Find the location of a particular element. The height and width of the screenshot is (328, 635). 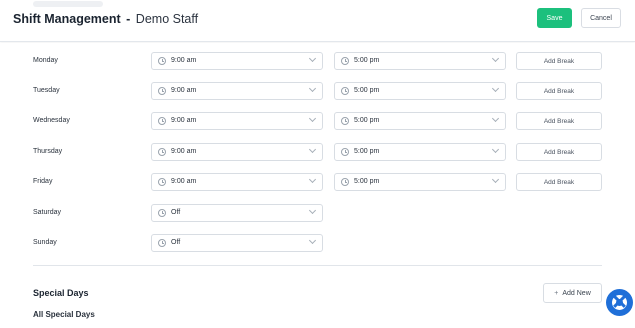

lifebuoy-icon is located at coordinates (619, 302).